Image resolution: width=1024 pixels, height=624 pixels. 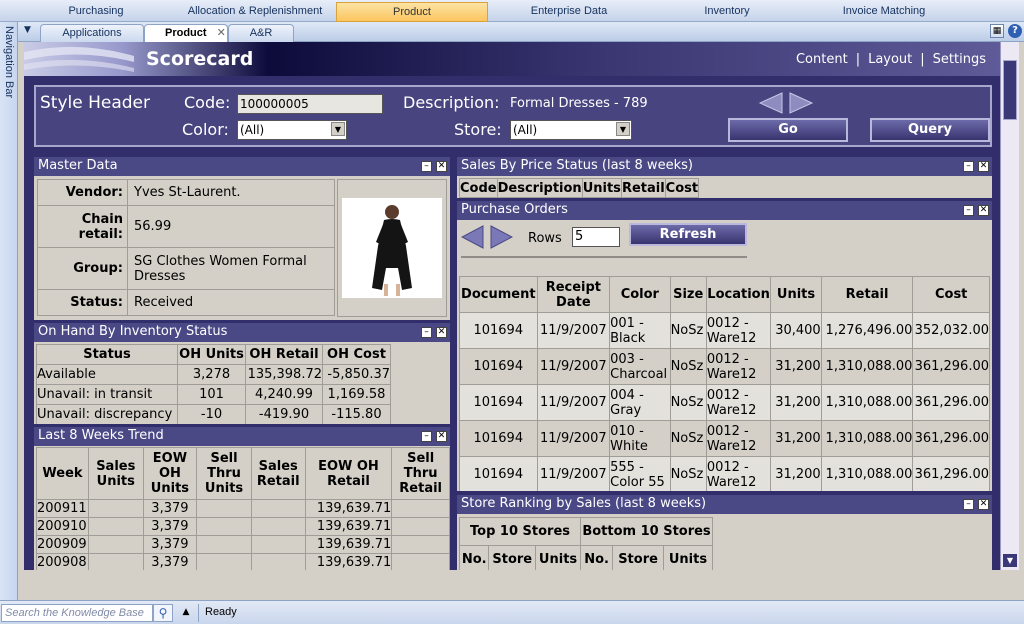 What do you see at coordinates (573, 402) in the screenshot?
I see `table-cell: 11/9/2007` at bounding box center [573, 402].